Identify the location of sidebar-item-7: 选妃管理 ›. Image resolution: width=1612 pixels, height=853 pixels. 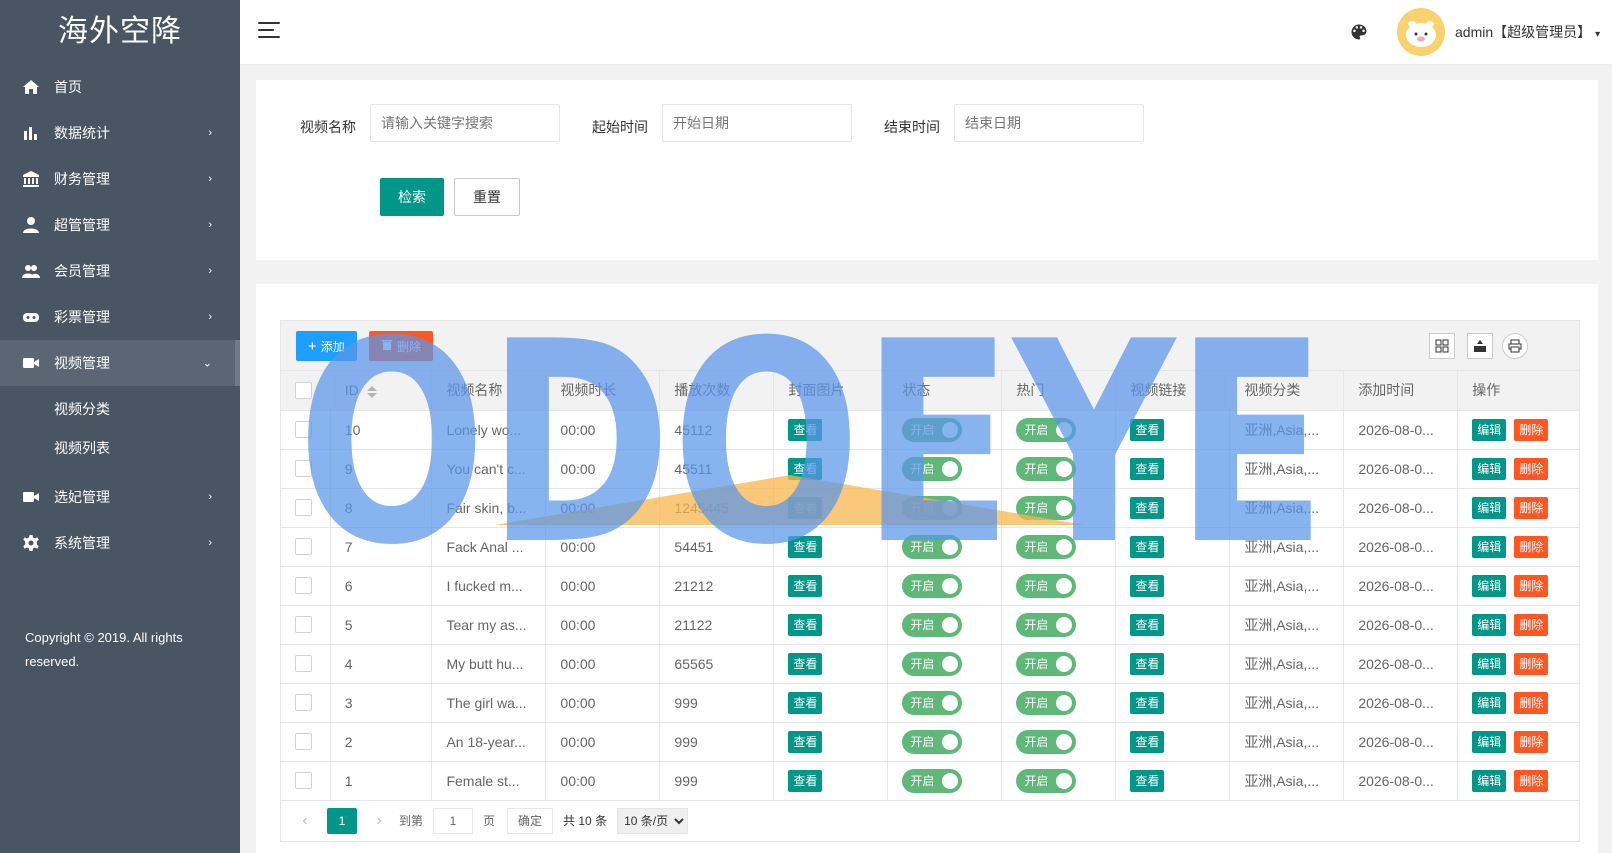
(120, 497).